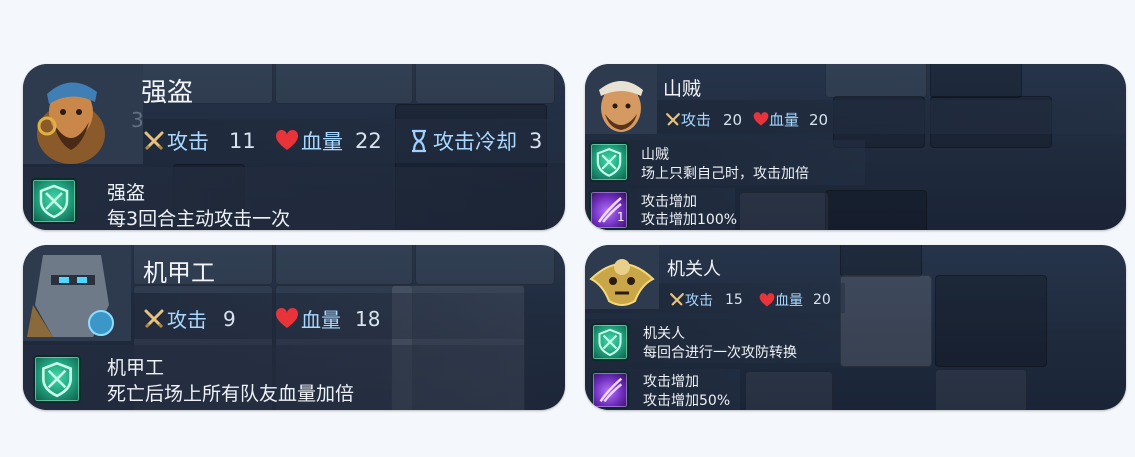 The height and width of the screenshot is (457, 1135). I want to click on skill-name: 强盗, so click(126, 193).